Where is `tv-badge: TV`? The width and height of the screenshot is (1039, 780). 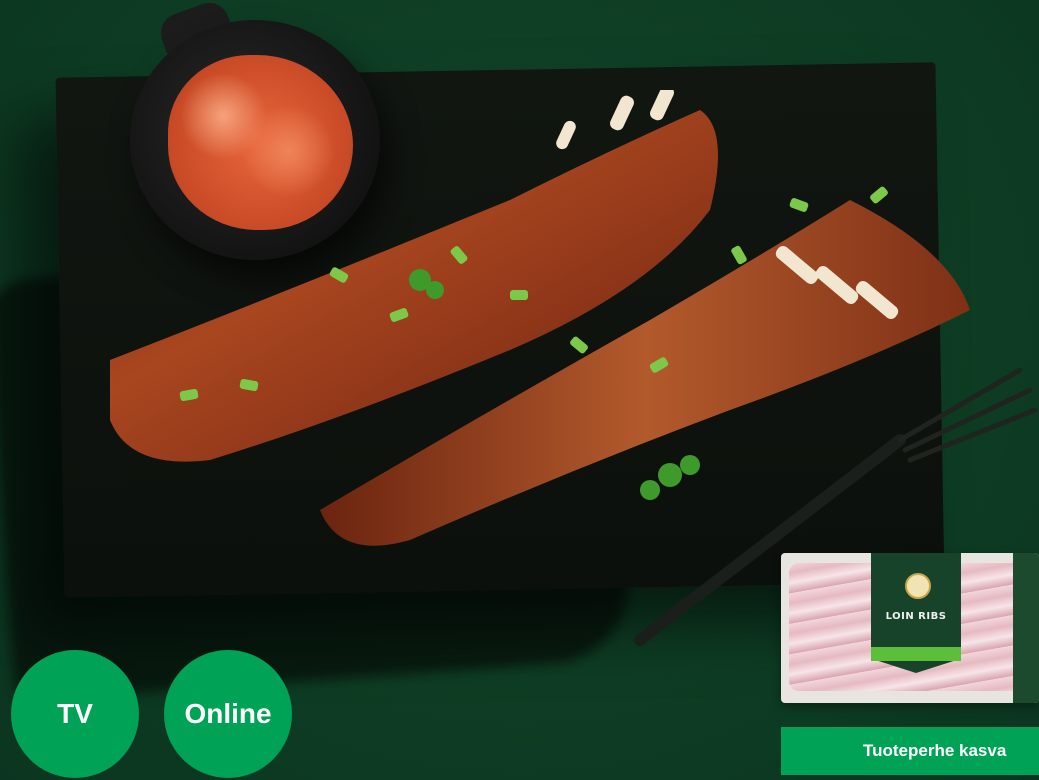
tv-badge: TV is located at coordinates (75, 714).